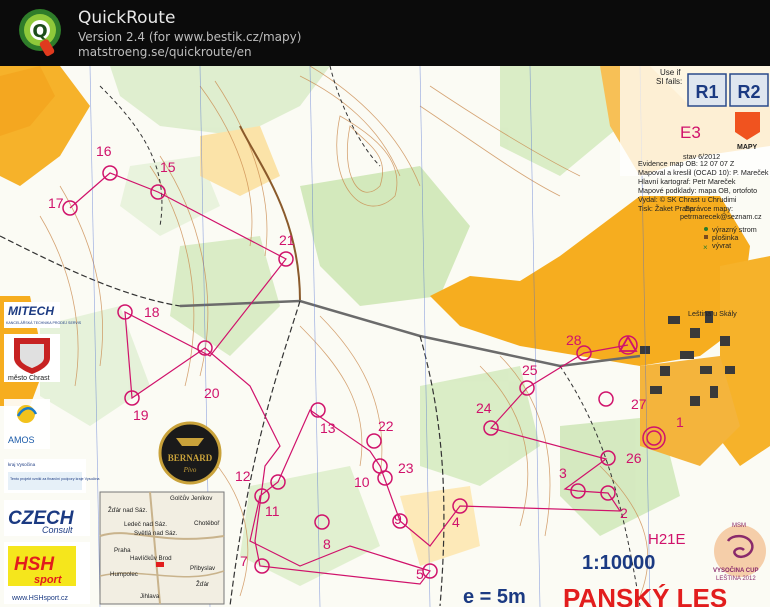 The height and width of the screenshot is (607, 770). Describe the element at coordinates (22, 464) in the screenshot. I see `vysocina-text: kraj Vysočina` at that location.